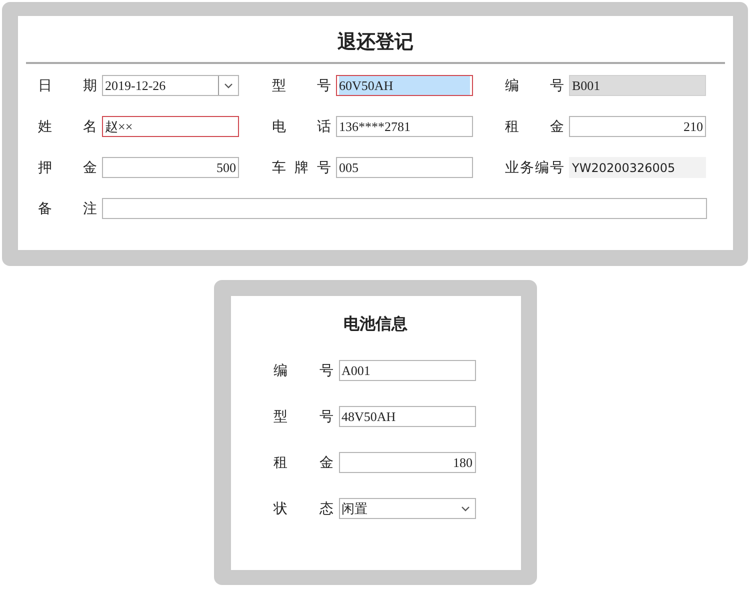 Image resolution: width=750 pixels, height=602 pixels. What do you see at coordinates (375, 42) in the screenshot?
I see `panel-title: 退还登记` at bounding box center [375, 42].